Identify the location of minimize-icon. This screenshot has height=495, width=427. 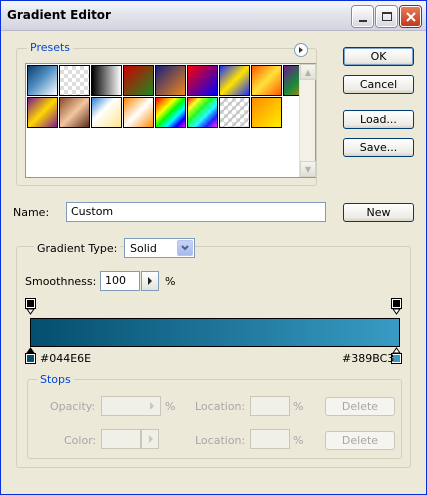
(362, 20).